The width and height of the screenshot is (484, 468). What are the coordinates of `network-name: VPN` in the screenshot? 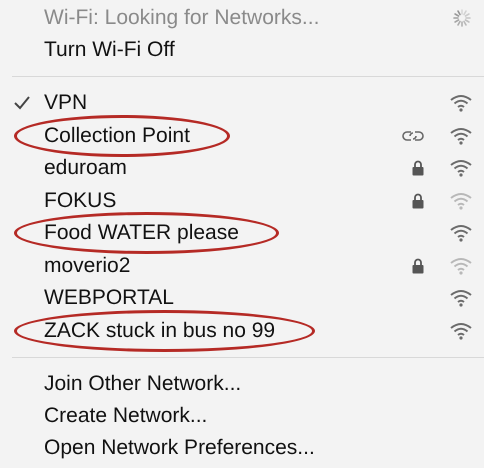 It's located at (66, 102).